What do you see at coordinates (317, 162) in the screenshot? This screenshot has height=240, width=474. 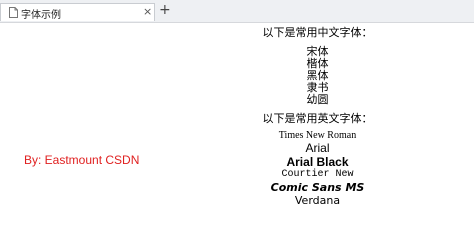 I see `font-arial-black: Arial Black` at bounding box center [317, 162].